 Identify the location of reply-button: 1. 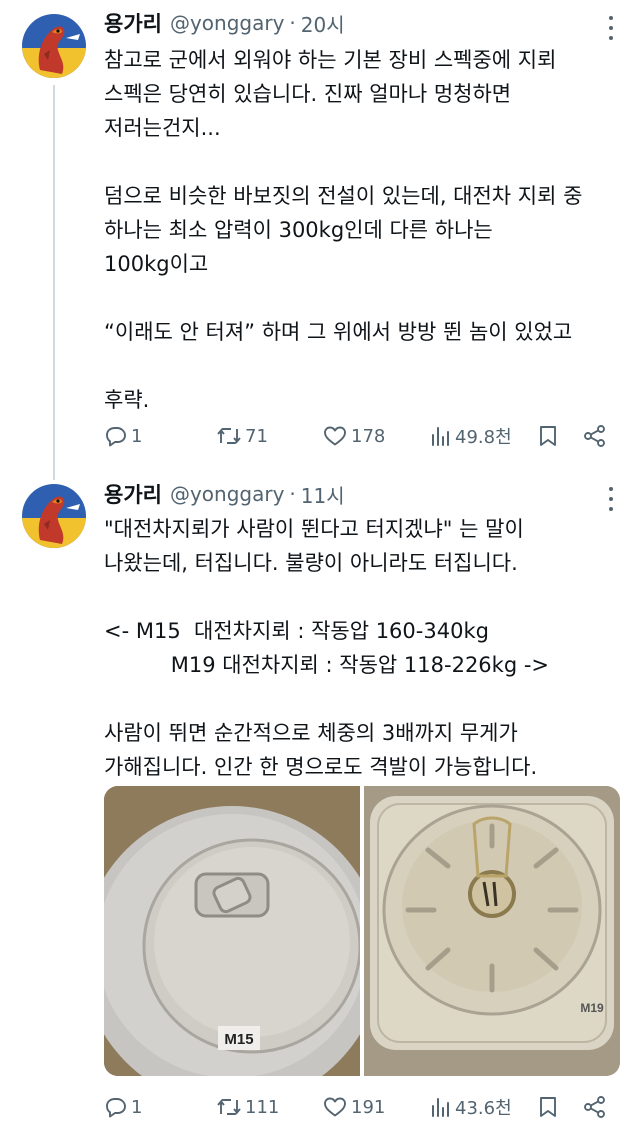
(123, 1107).